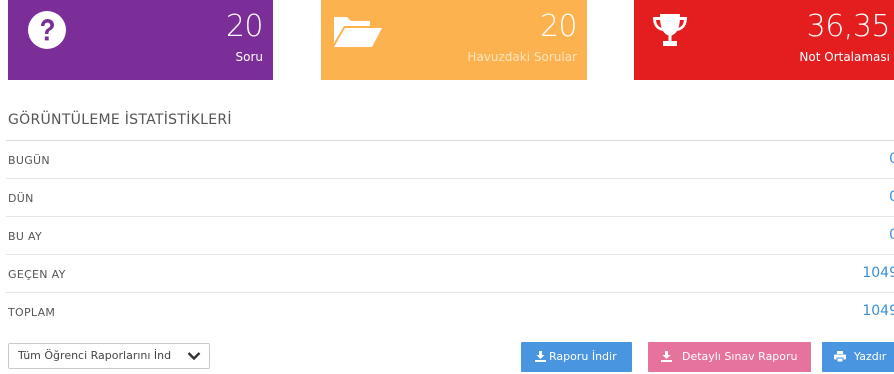 Image resolution: width=894 pixels, height=374 pixels. I want to click on tile-label: Not Ortalaması, so click(844, 57).